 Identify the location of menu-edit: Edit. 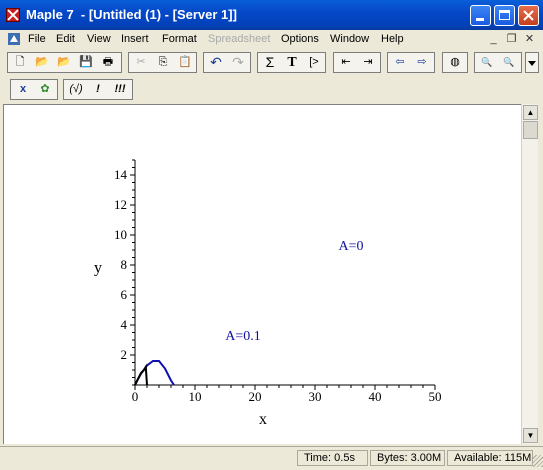
(65, 39).